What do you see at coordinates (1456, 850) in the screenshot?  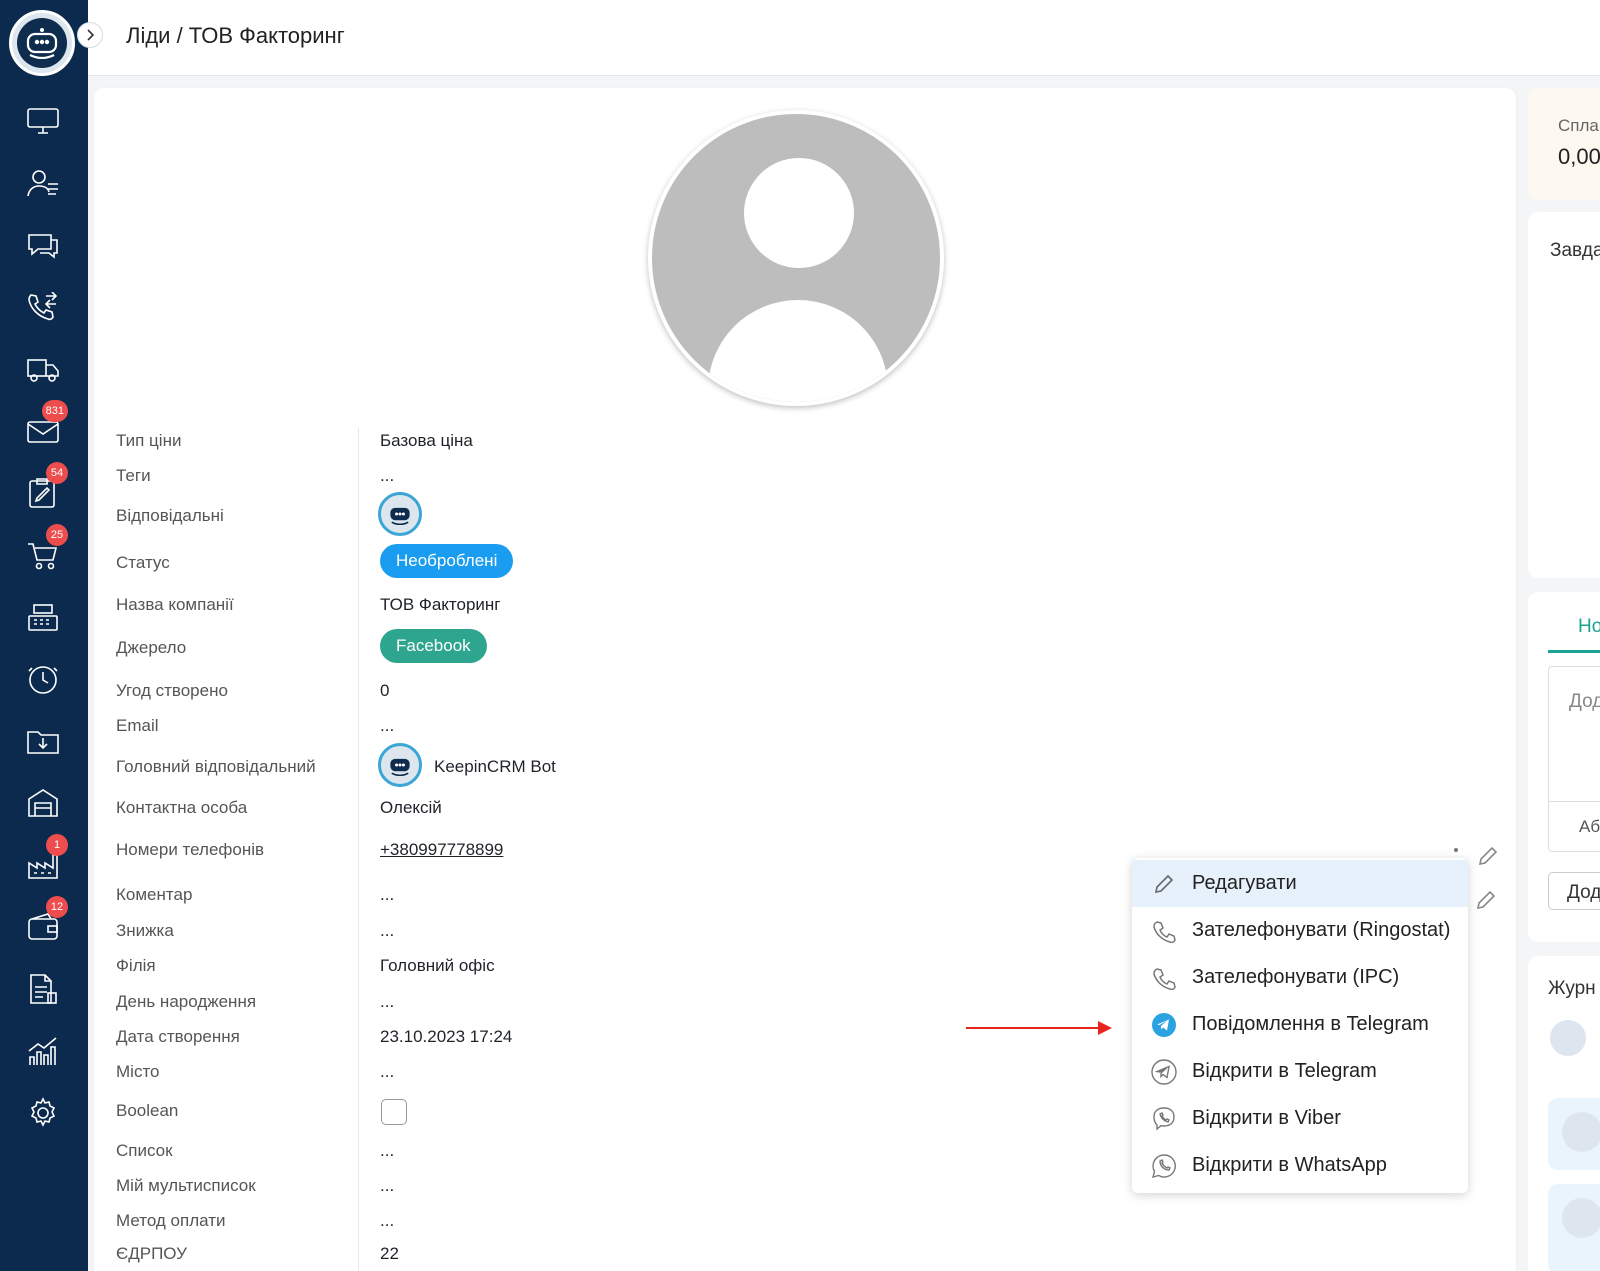 I see `more-dots-icon` at bounding box center [1456, 850].